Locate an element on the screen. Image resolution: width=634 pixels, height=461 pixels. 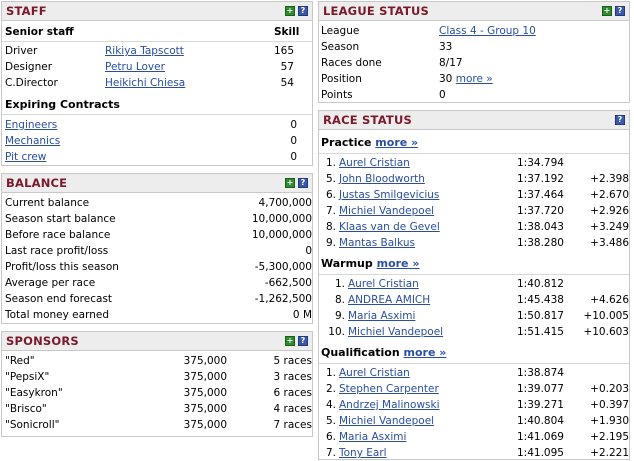
driver-link: John Bloodworth is located at coordinates (382, 179).